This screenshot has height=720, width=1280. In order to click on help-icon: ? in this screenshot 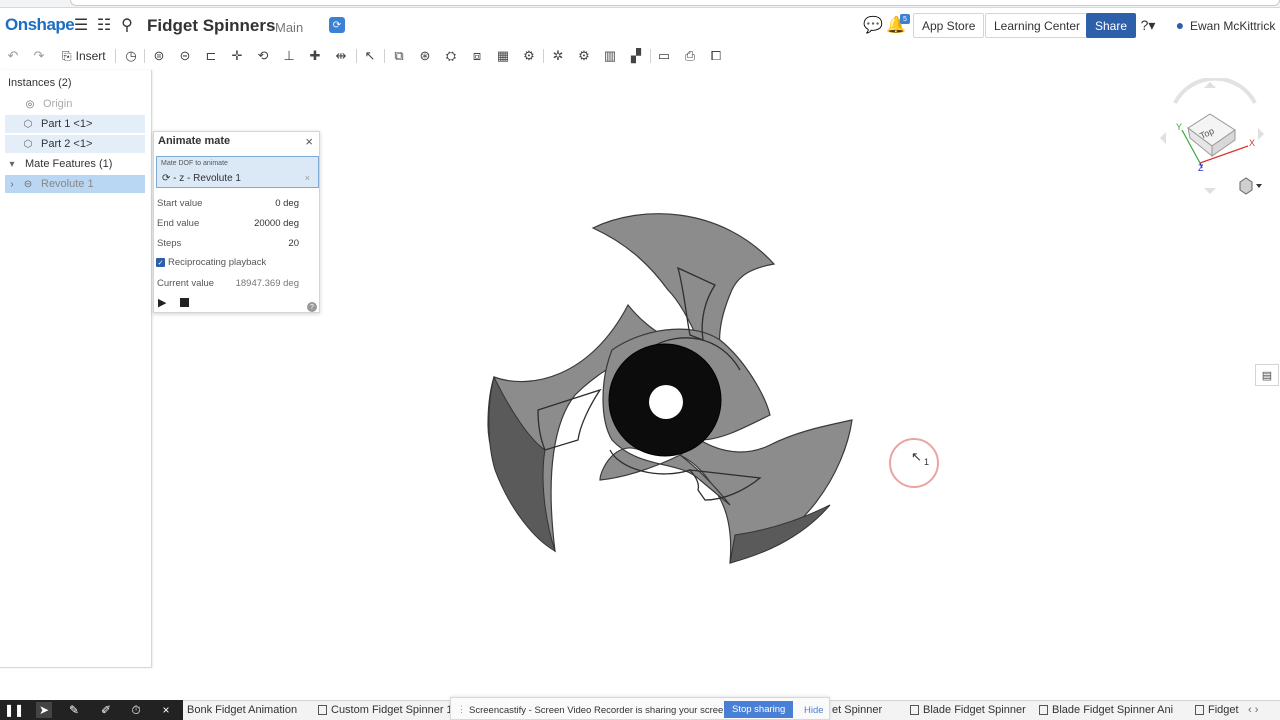, I will do `click(312, 307)`.